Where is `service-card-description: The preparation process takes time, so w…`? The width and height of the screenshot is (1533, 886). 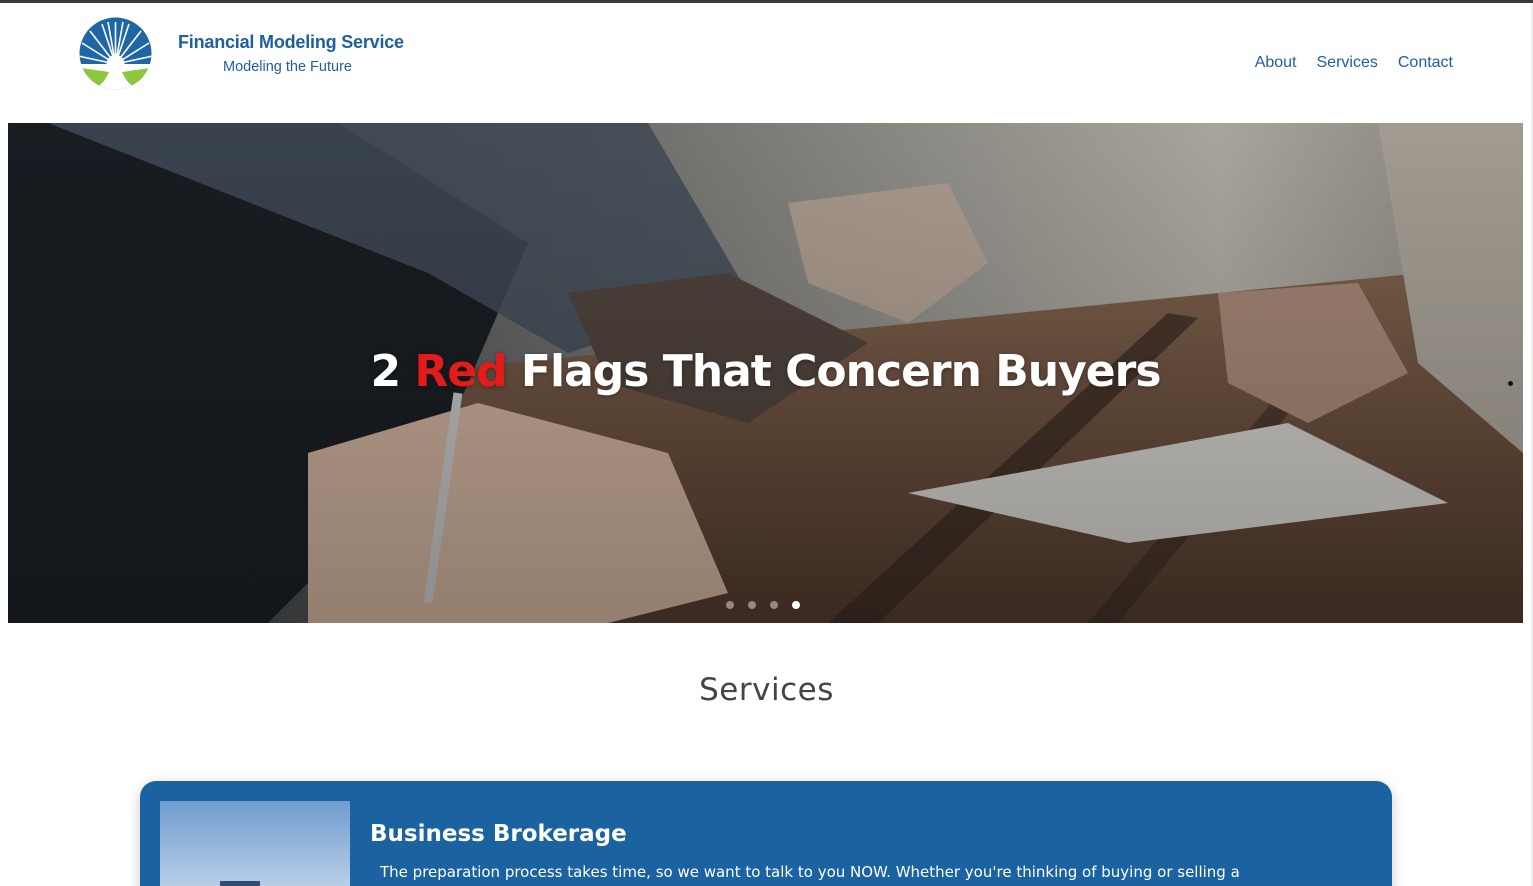 service-card-description: The preparation process takes time, so w… is located at coordinates (810, 872).